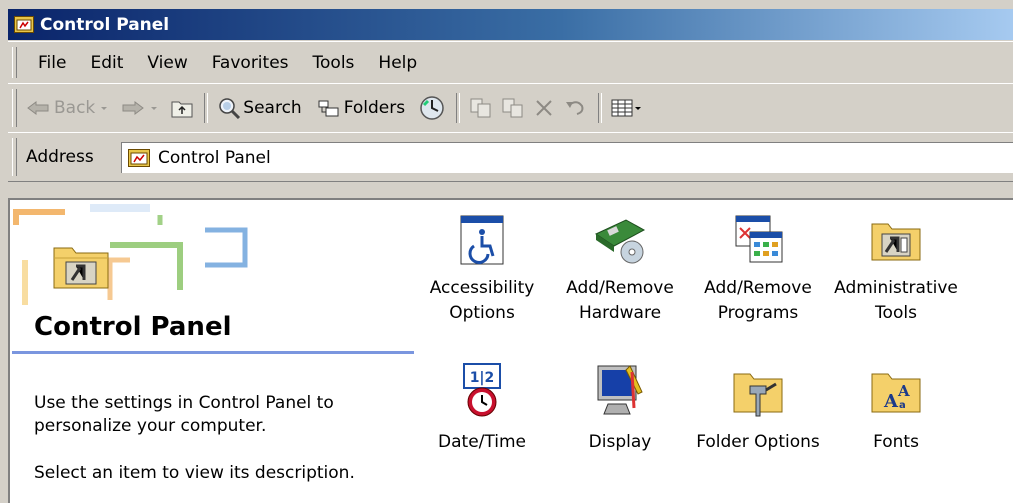  I want to click on item-label: Add/Remove Programs, so click(758, 300).